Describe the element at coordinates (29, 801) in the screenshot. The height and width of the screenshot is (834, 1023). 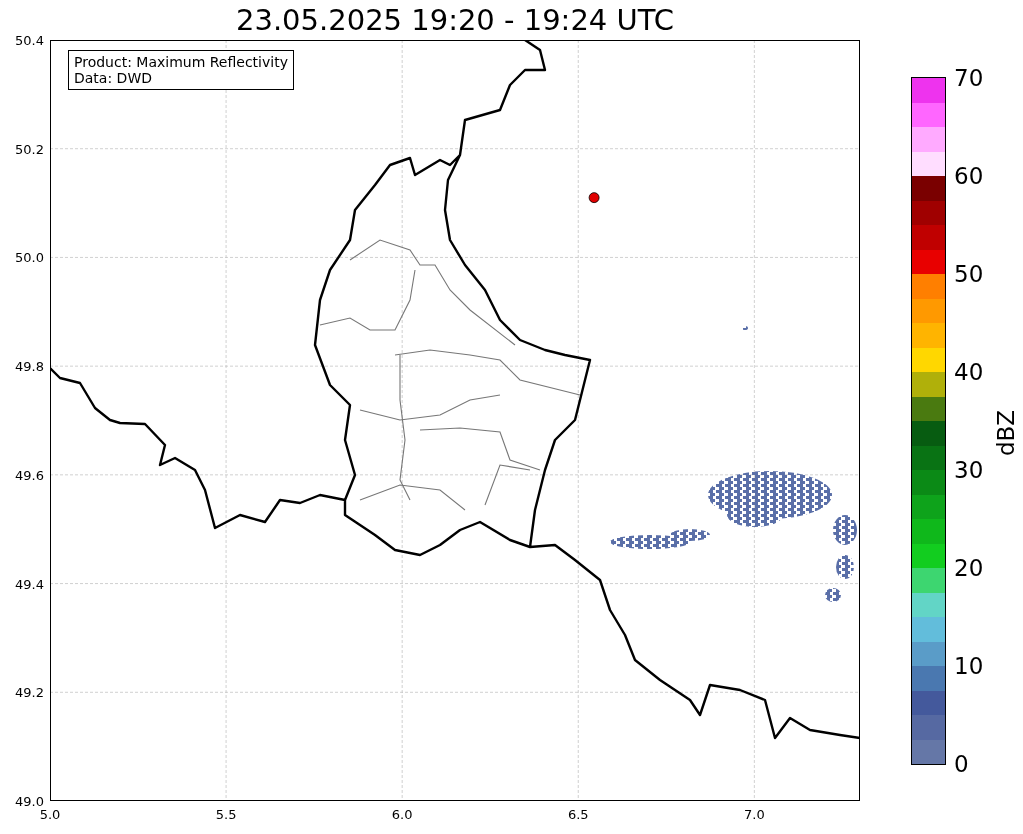
I see `y-tick-label: 49.0` at that location.